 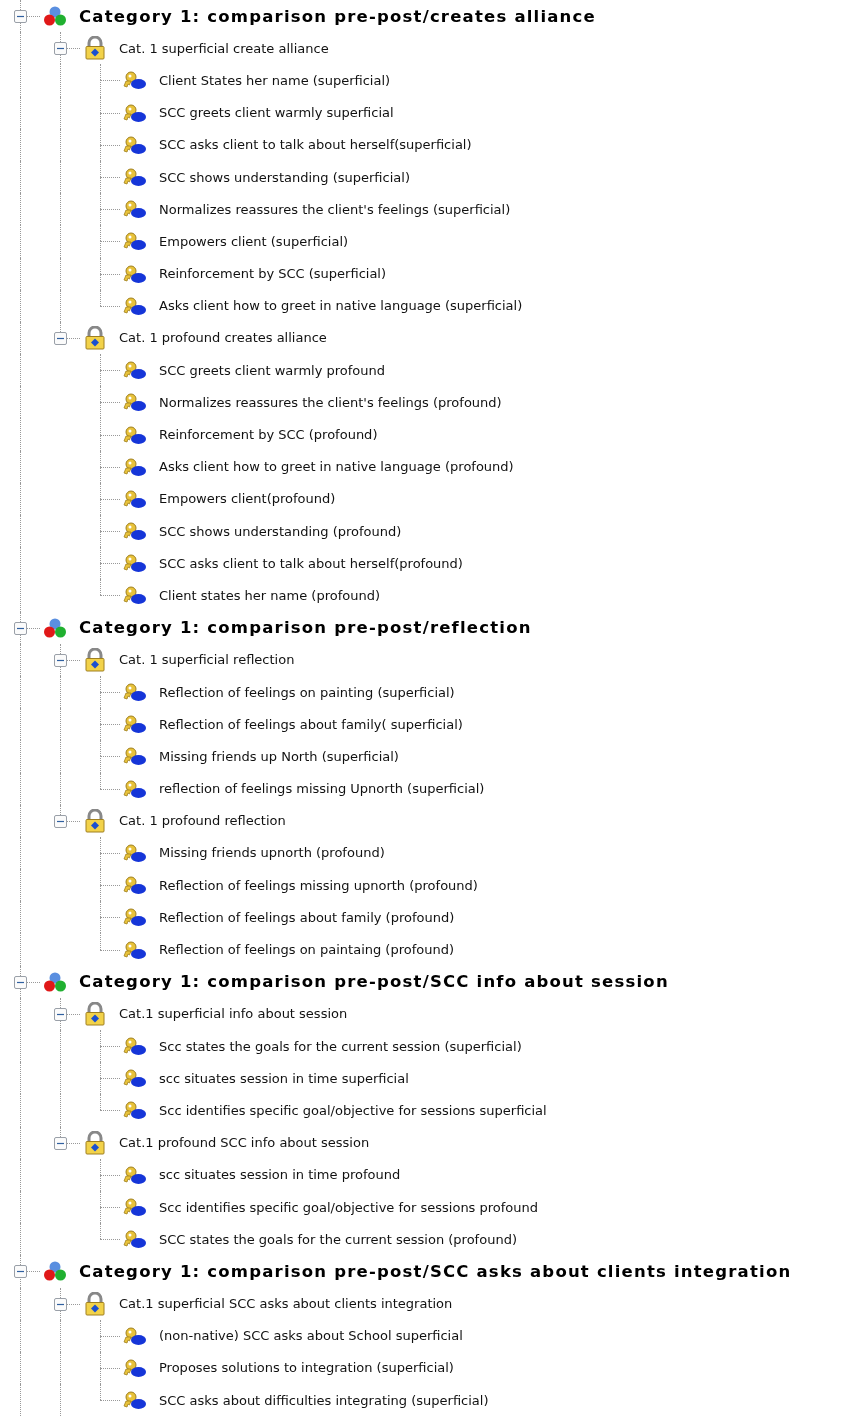 What do you see at coordinates (305, 628) in the screenshot?
I see `tree-item-label: Category 1: comparison pre-post/reflection` at bounding box center [305, 628].